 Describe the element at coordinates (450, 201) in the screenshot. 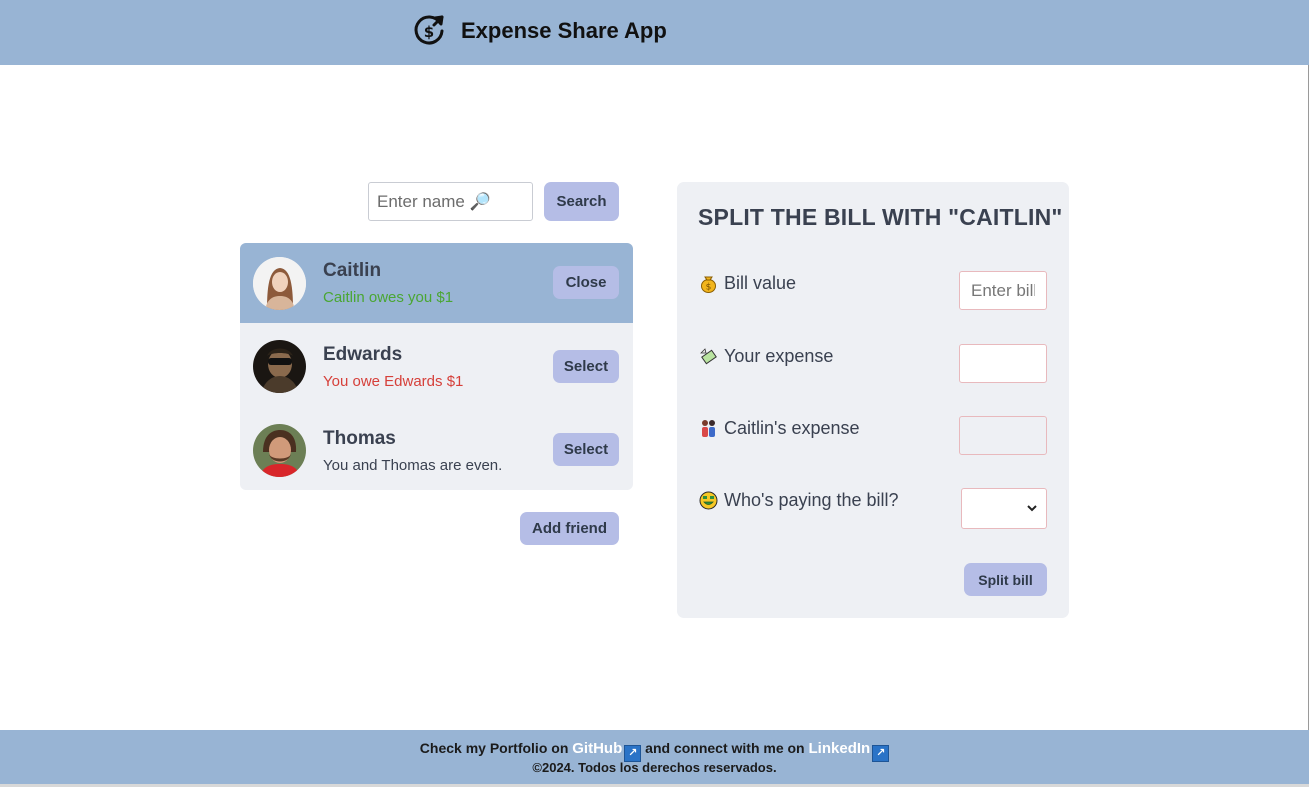

I see `search-input` at that location.